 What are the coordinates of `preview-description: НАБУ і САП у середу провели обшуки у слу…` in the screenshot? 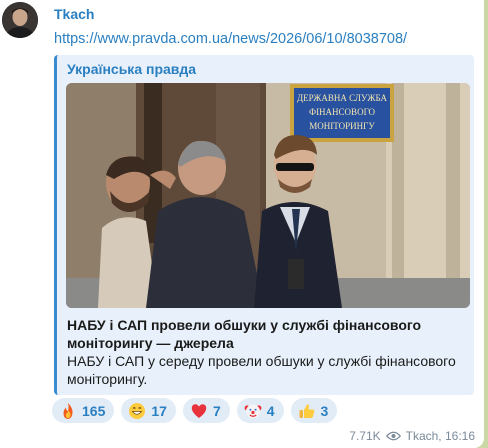 It's located at (261, 370).